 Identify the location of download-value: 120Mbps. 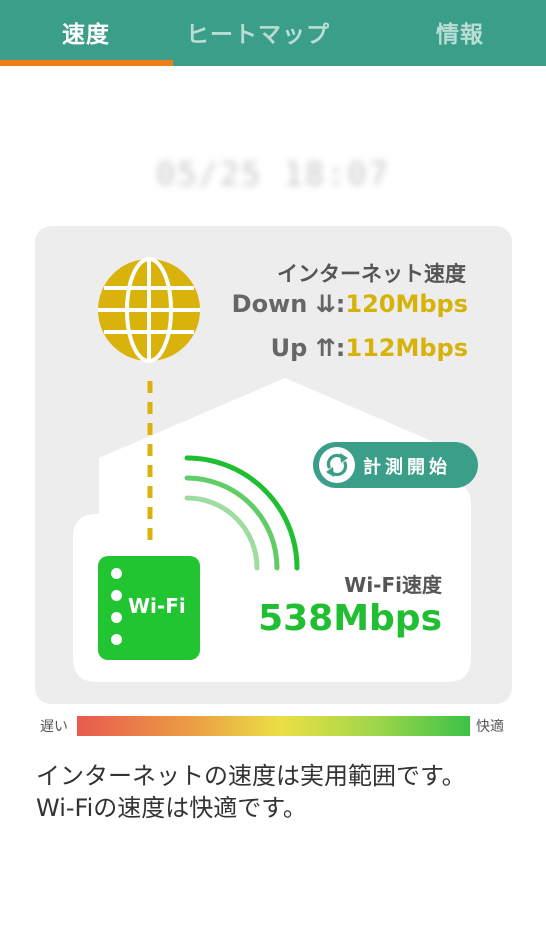
(406, 304).